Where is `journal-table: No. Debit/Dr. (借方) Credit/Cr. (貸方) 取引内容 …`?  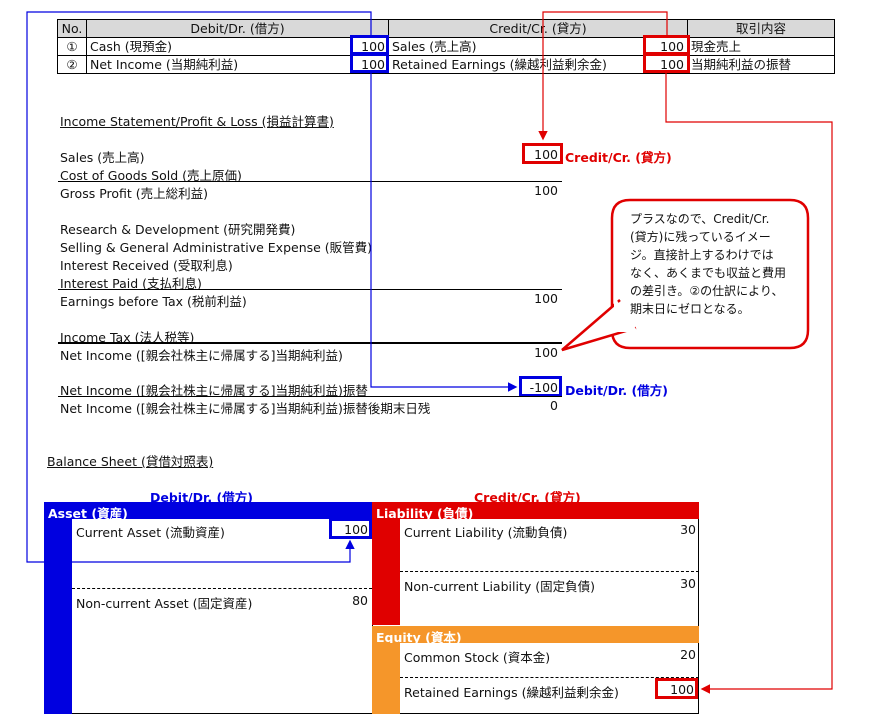
journal-table: No. Debit/Dr. (借方) Credit/Cr. (貸方) 取引内容 … is located at coordinates (446, 46).